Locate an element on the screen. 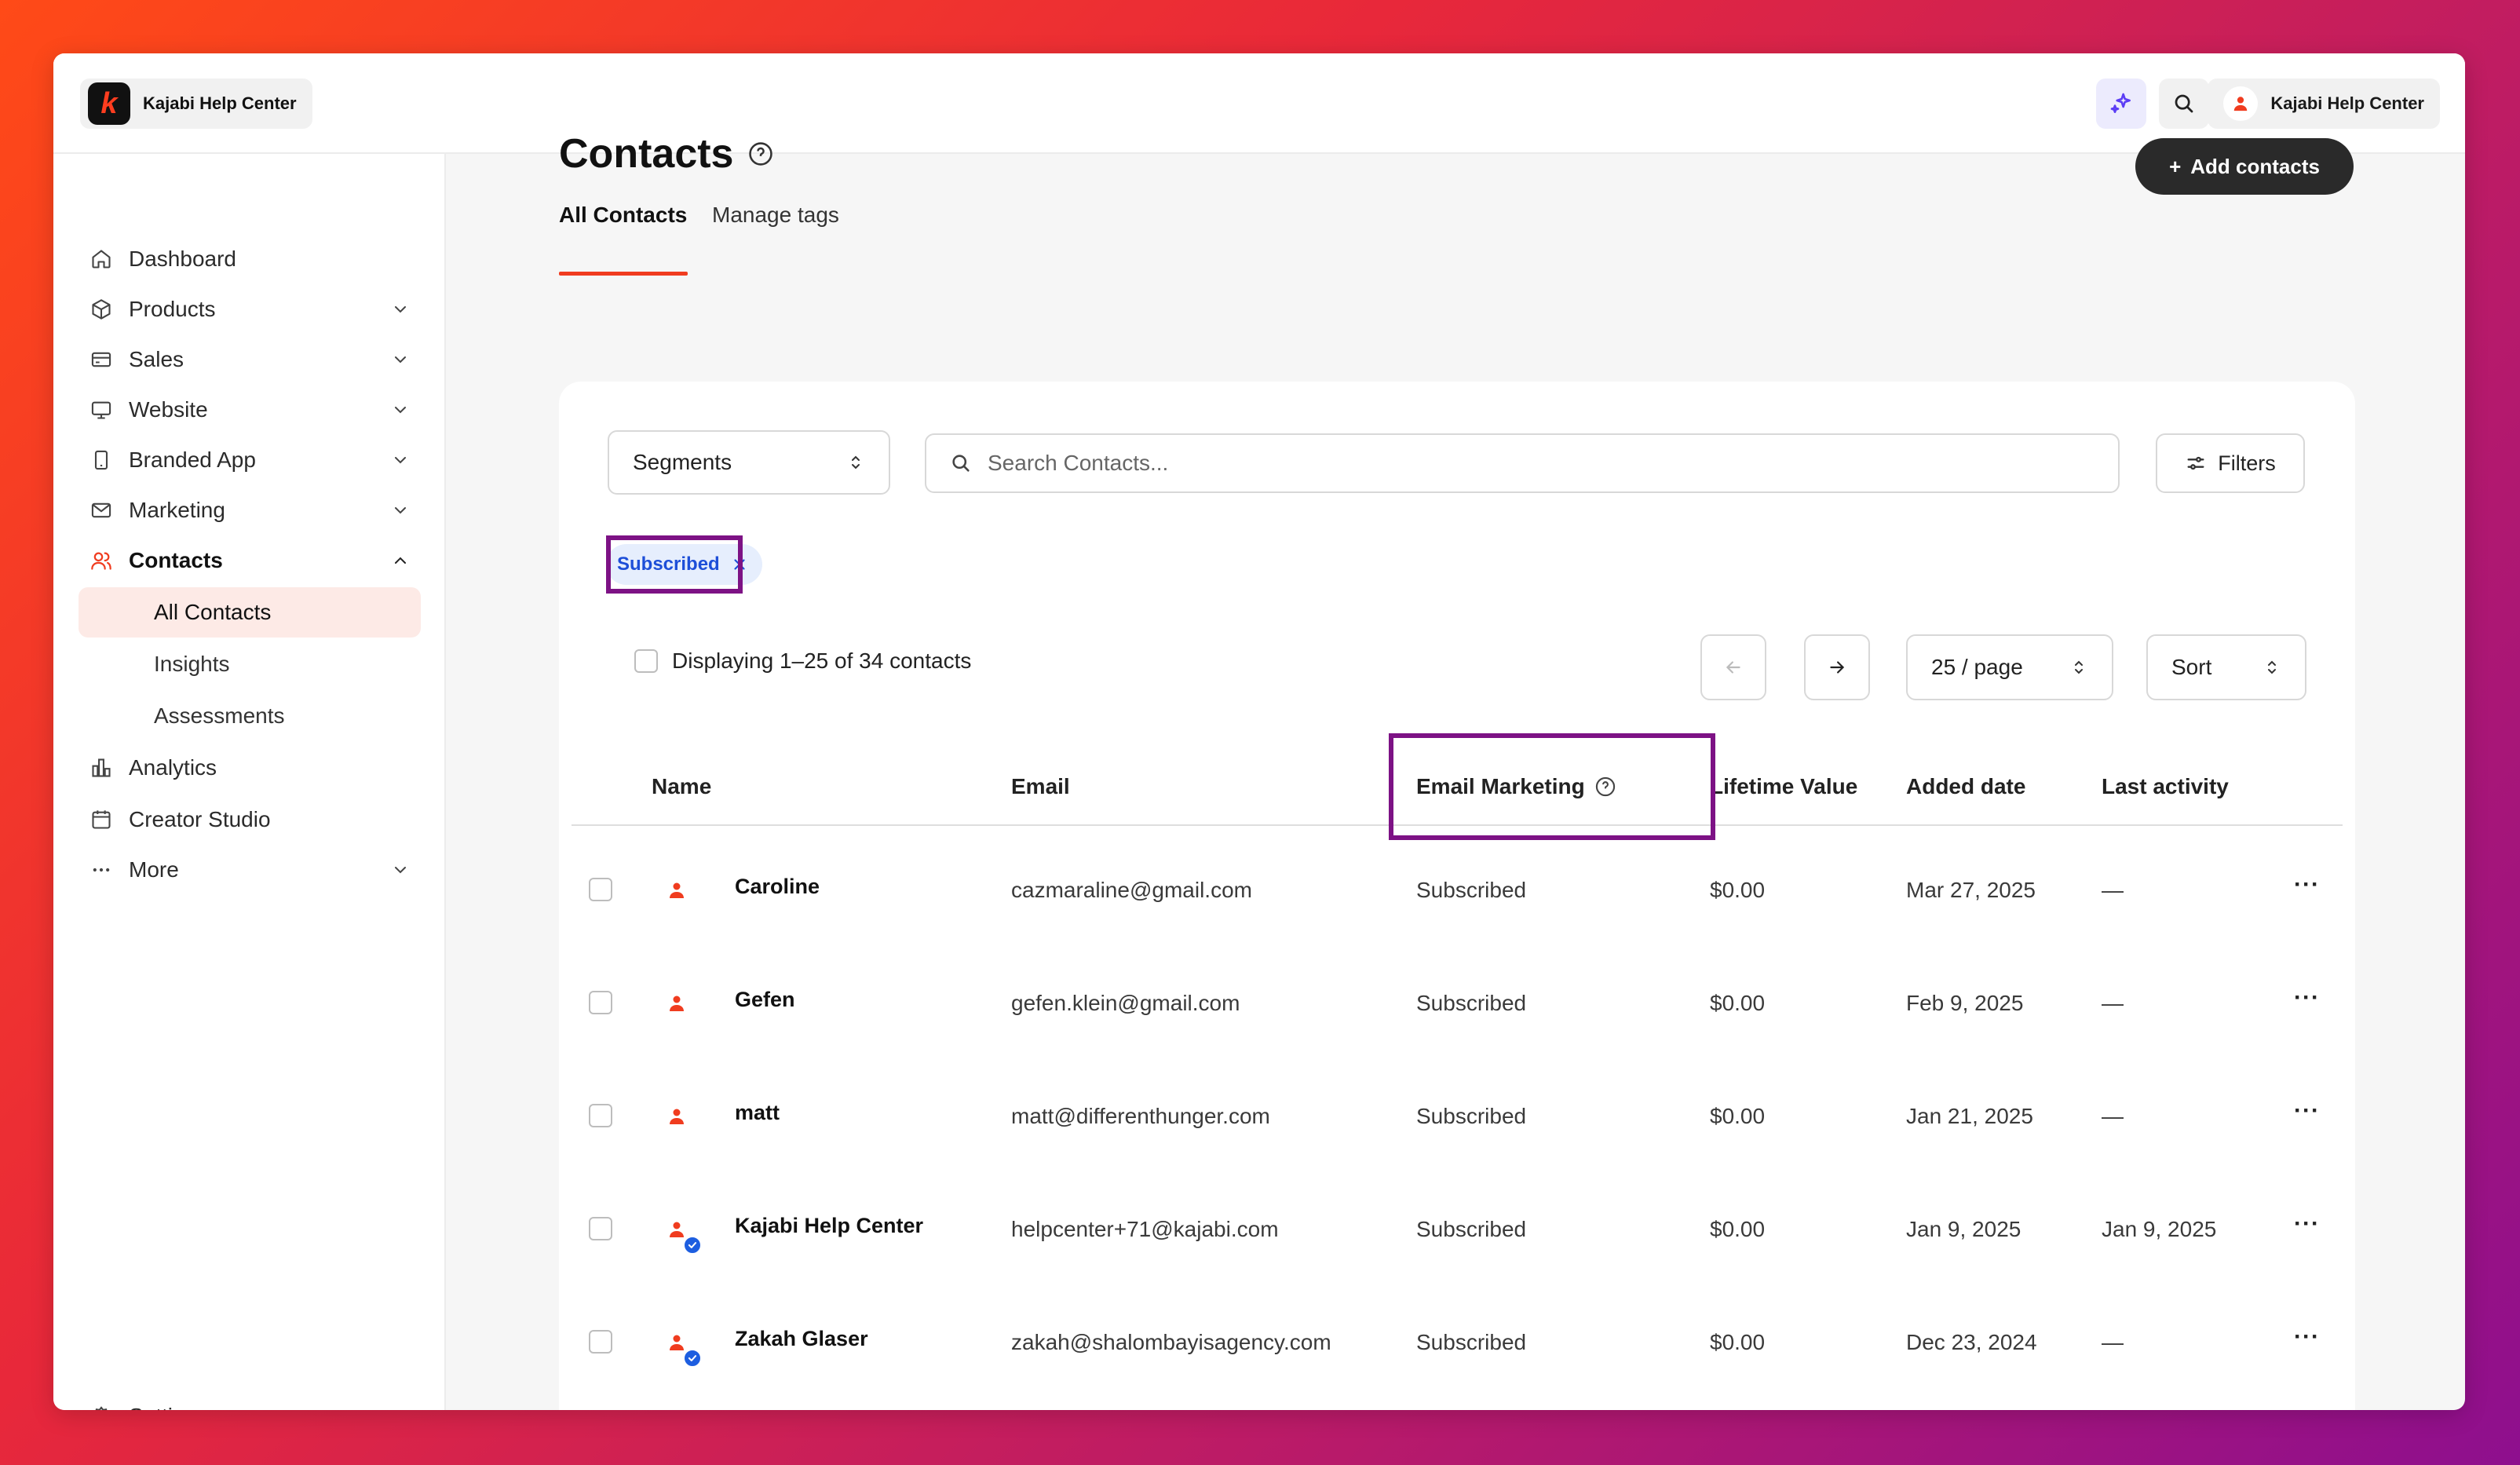  last-activity: — is located at coordinates (2113, 890).